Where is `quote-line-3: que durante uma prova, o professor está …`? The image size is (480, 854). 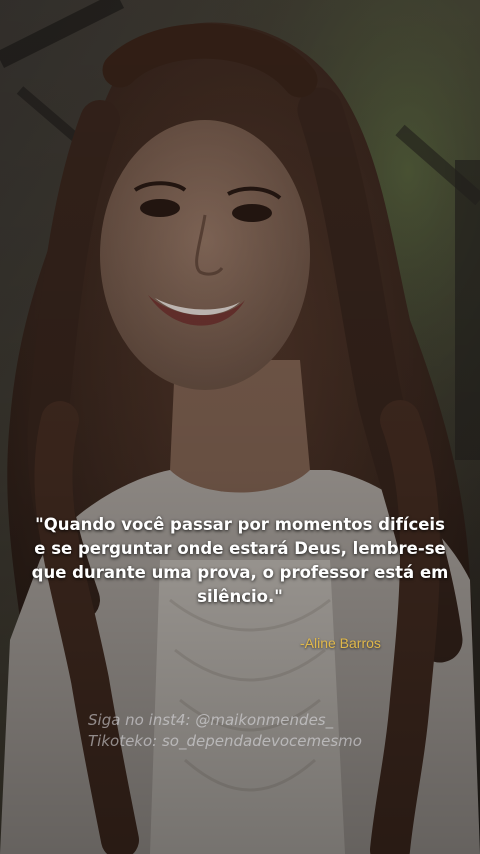
quote-line-3: que durante uma prova, o professor está … is located at coordinates (240, 572).